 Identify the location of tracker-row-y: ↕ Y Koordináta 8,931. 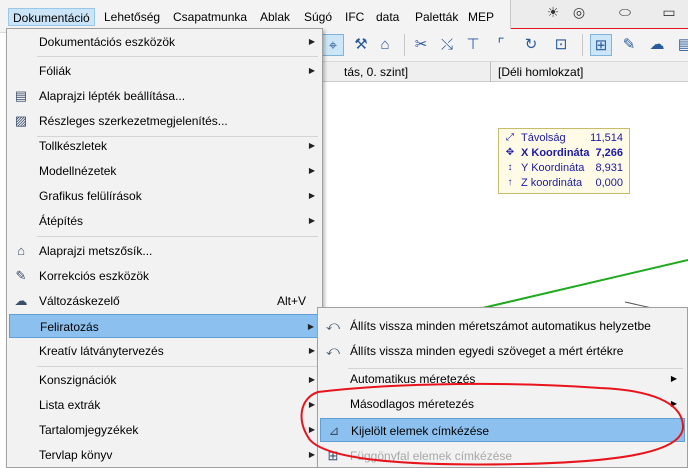
(565, 168).